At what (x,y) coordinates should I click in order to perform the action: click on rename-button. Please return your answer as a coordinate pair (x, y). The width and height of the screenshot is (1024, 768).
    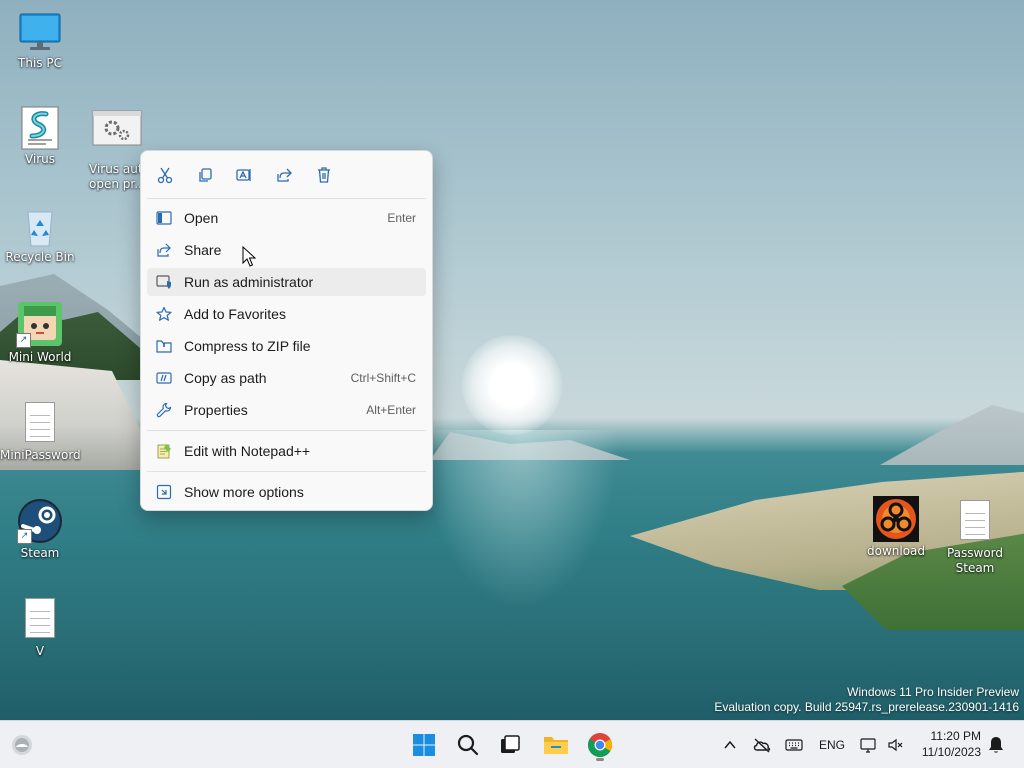
    Looking at the image, I should click on (244, 175).